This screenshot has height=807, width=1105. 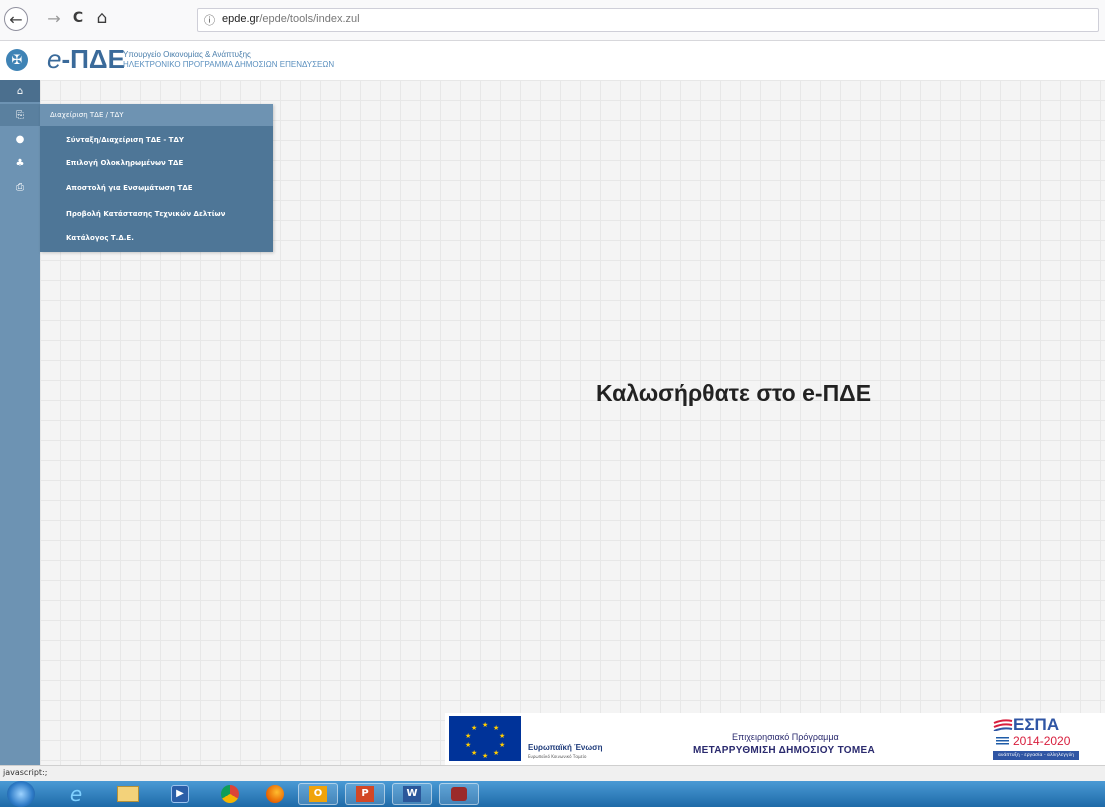 I want to click on site-info-icon: ⓘ, so click(x=209, y=20).